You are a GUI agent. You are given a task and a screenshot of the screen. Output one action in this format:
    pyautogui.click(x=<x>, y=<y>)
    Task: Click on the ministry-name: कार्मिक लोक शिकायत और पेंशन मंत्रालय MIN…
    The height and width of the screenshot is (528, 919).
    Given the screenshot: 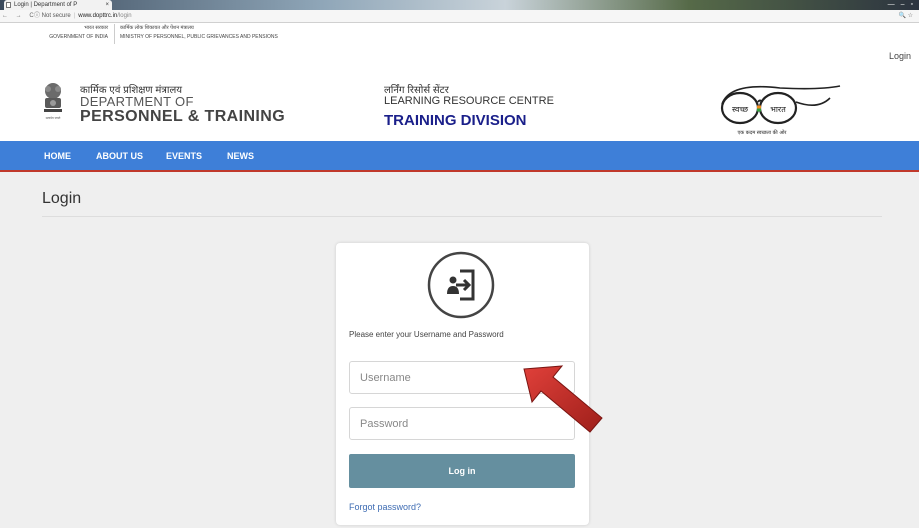 What is the action you would take?
    pyautogui.click(x=199, y=33)
    